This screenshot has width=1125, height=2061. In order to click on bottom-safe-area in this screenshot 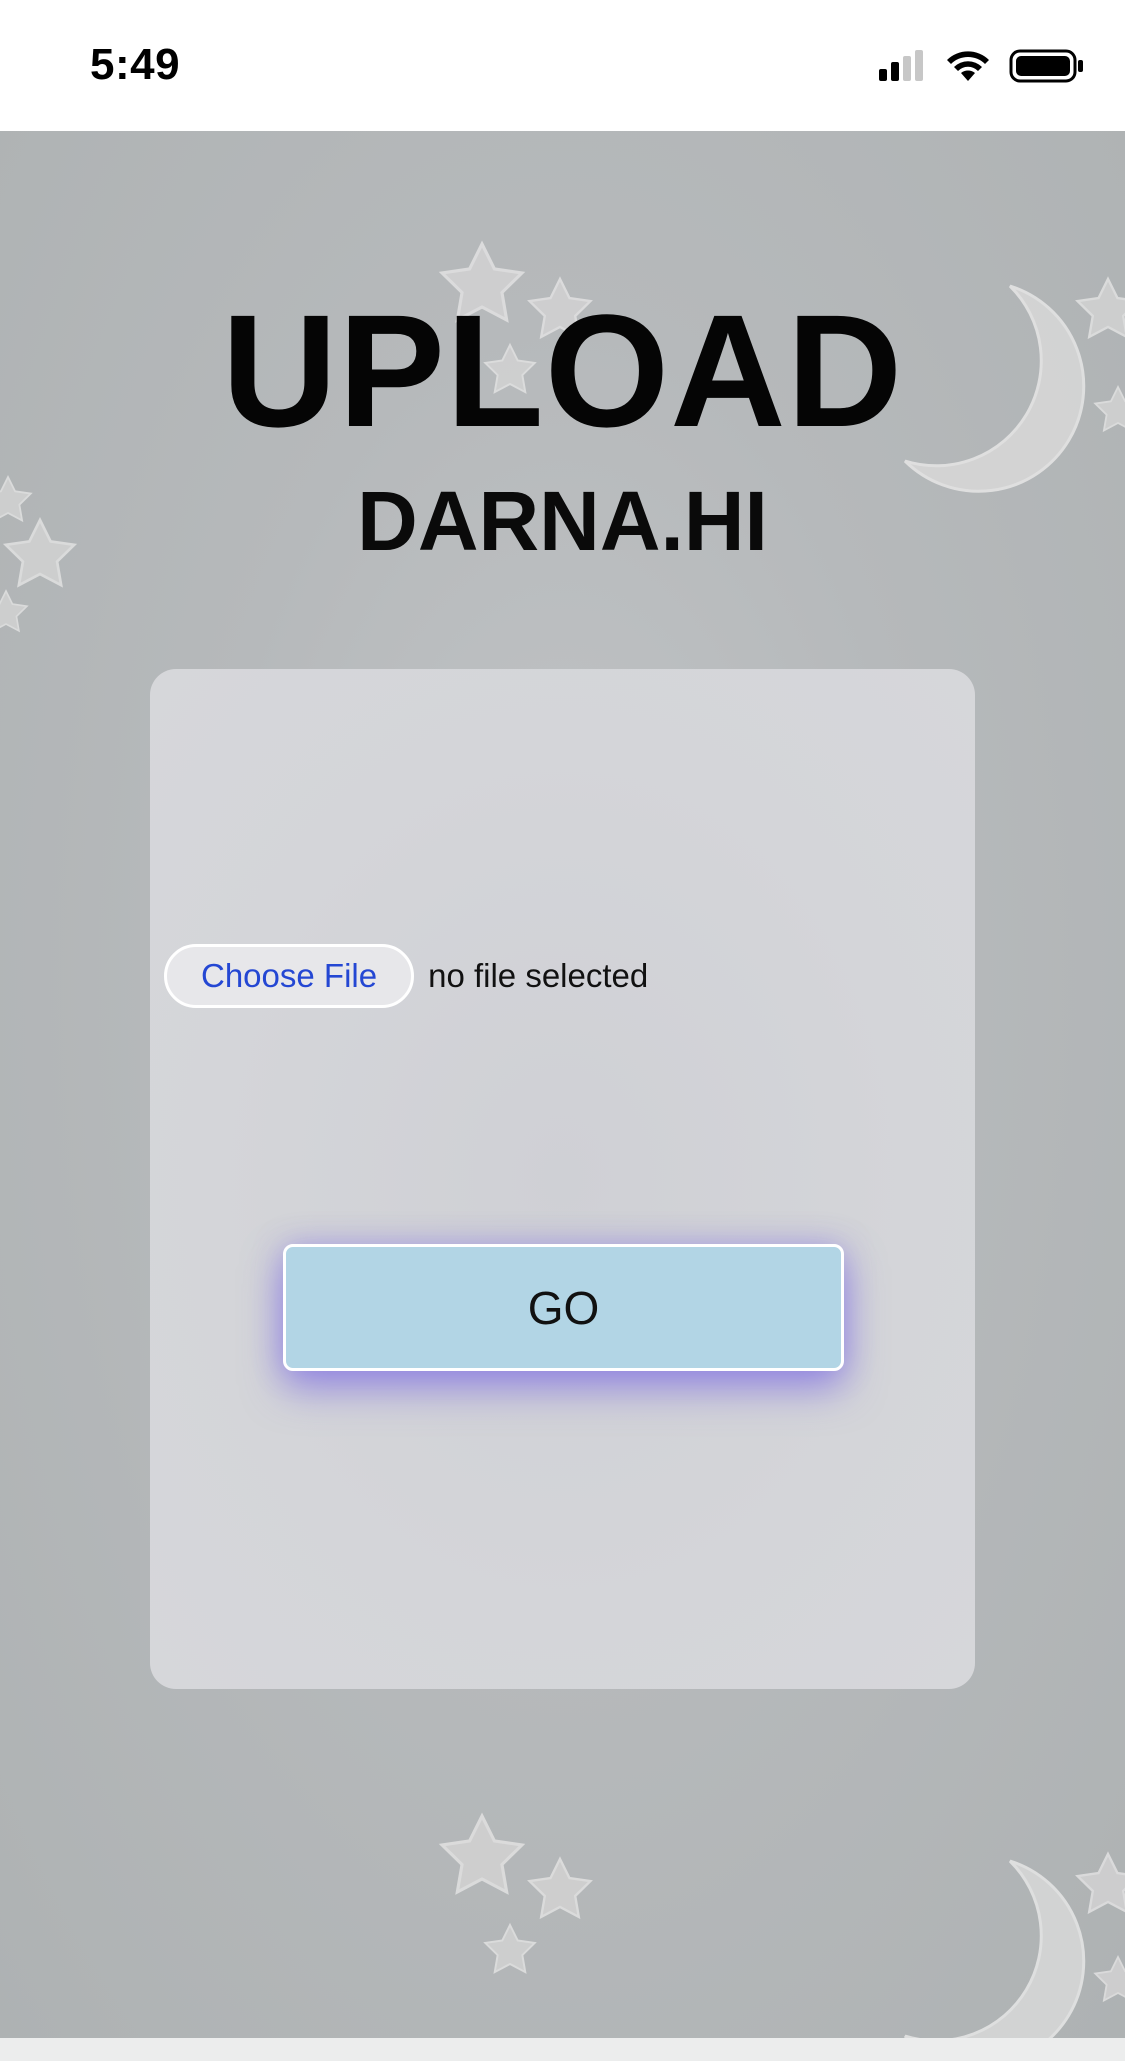, I will do `click(562, 2049)`.